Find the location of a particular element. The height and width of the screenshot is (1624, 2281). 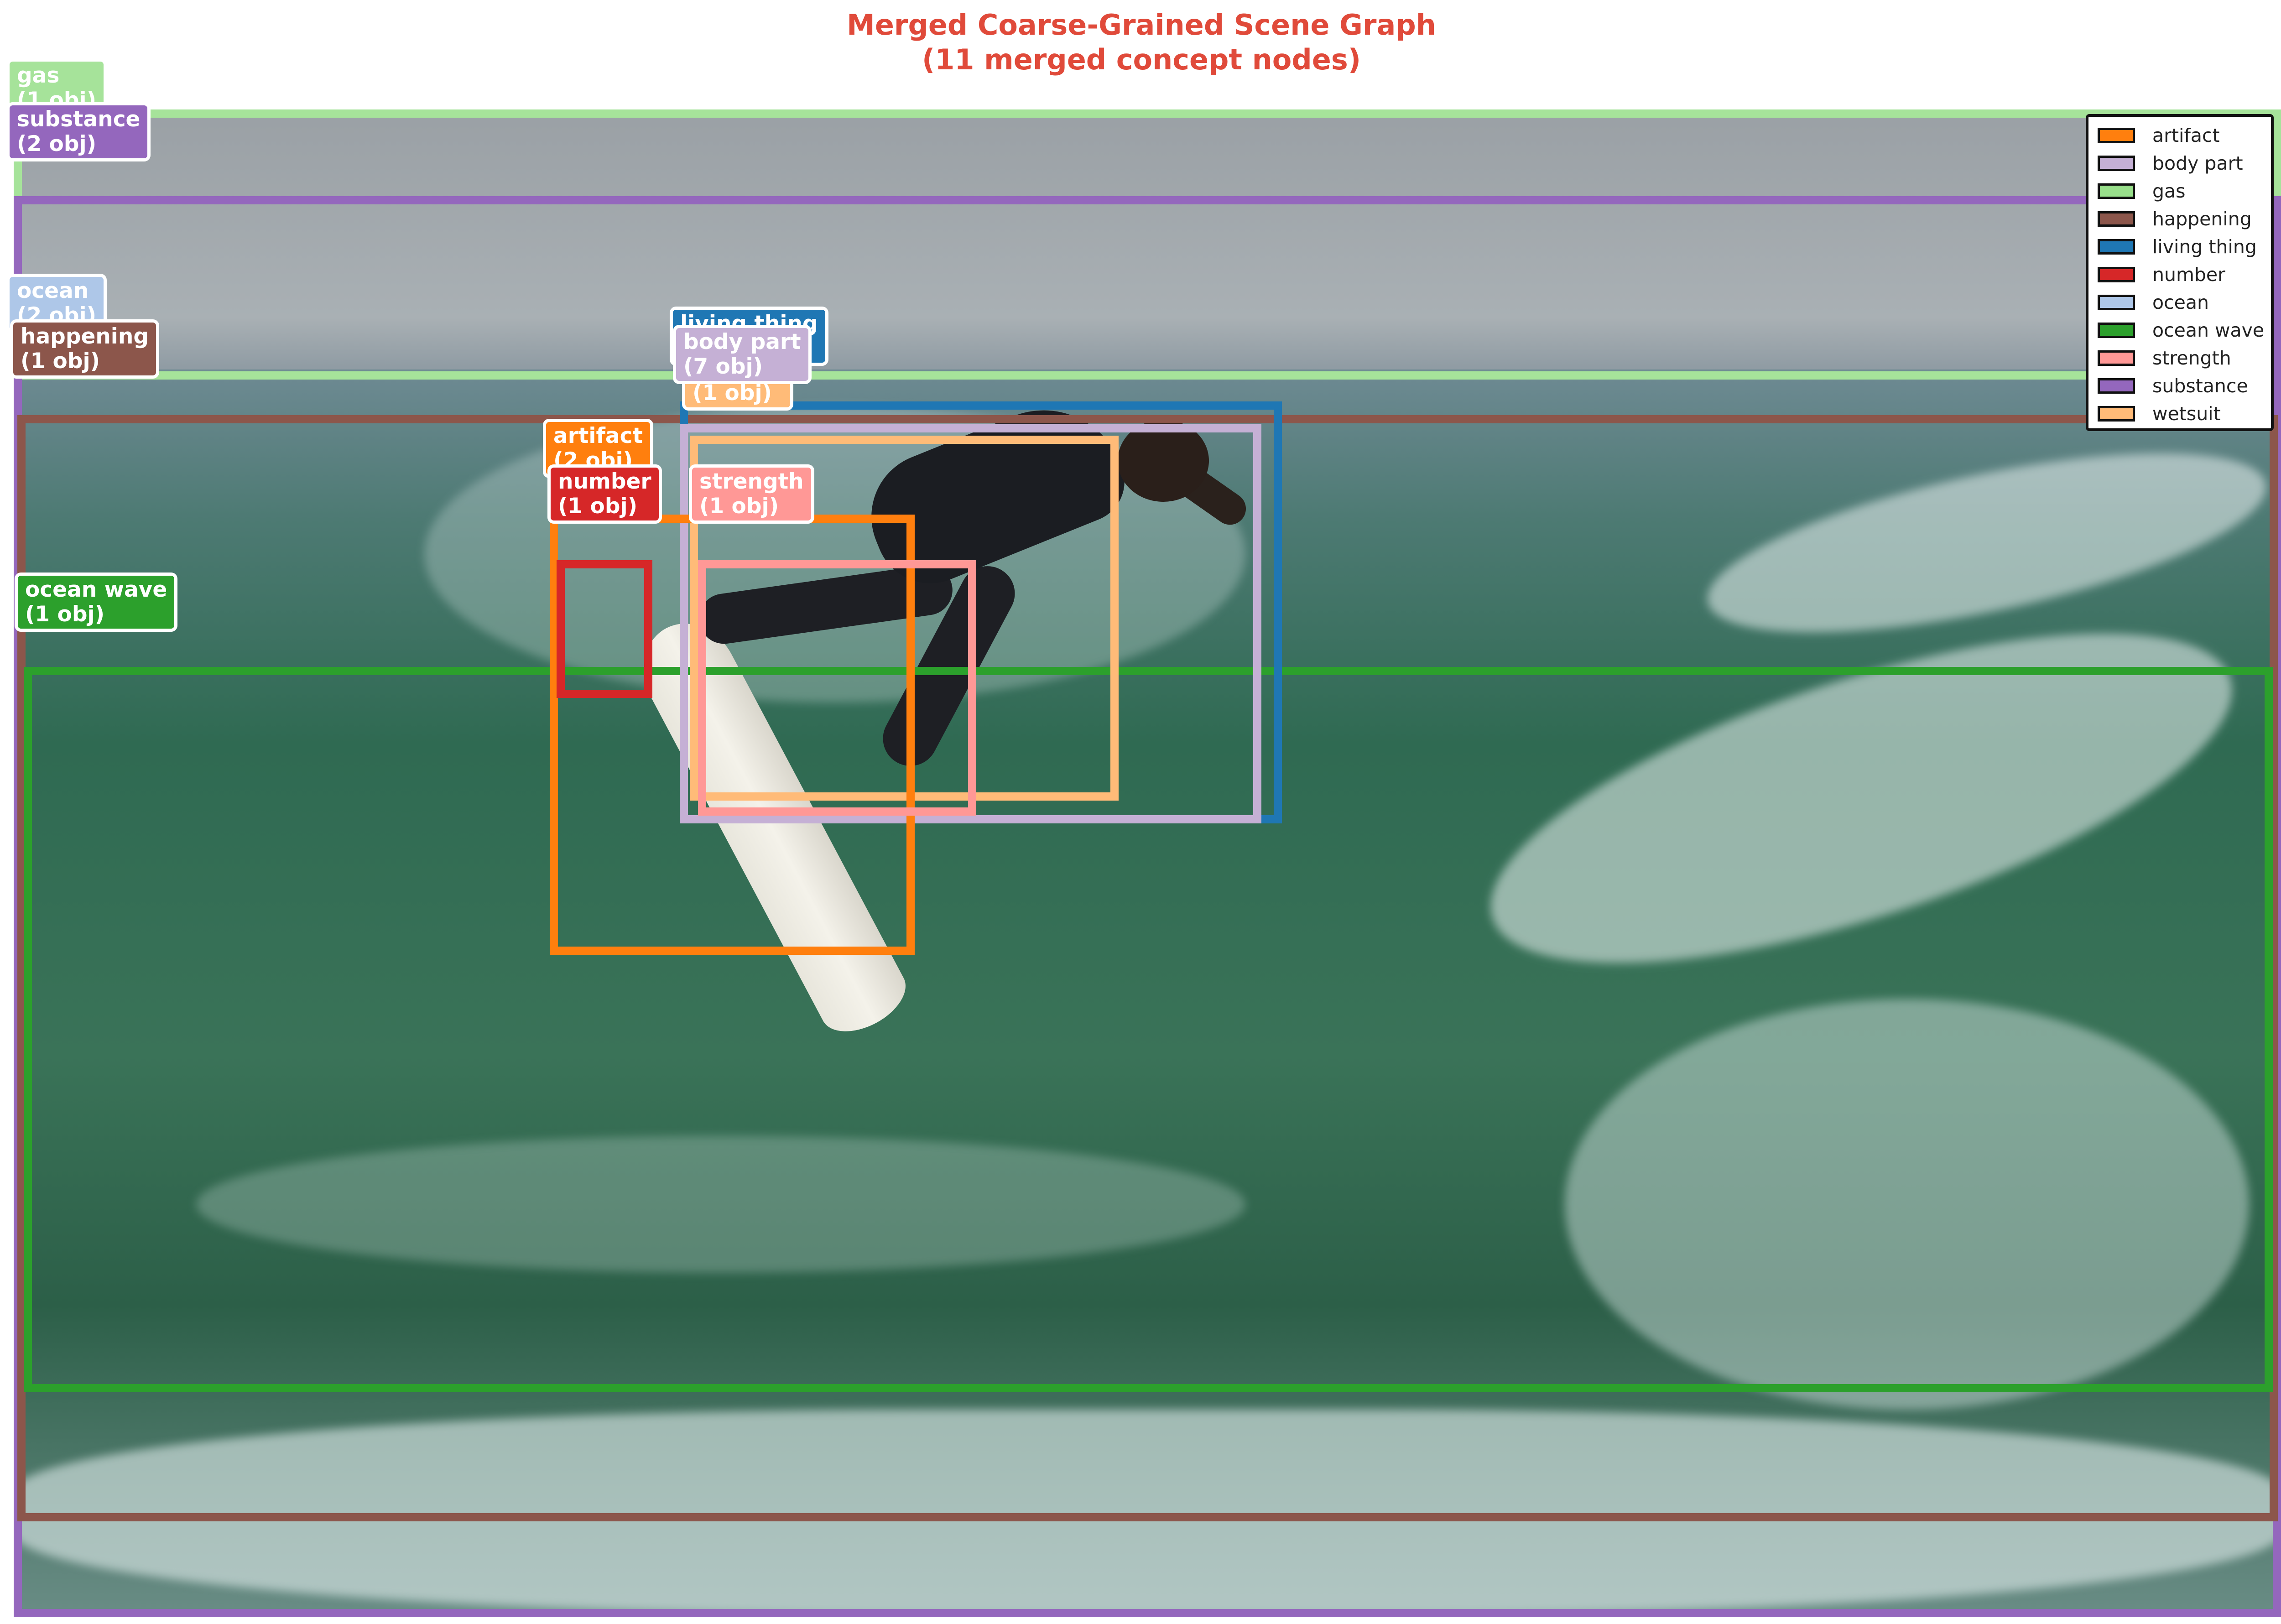

figure-title: Merged Coarse-Grained Scene Graph is located at coordinates (1141, 25).